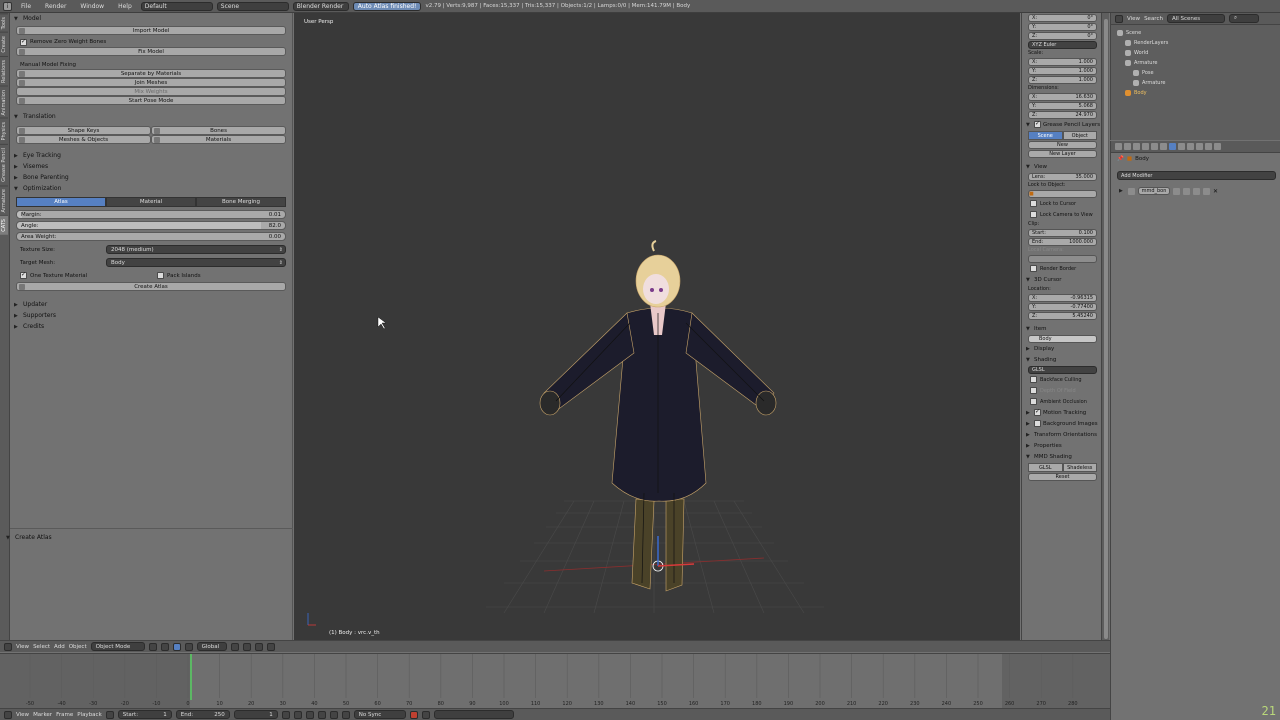 This screenshot has width=1280, height=720. Describe the element at coordinates (1061, 124) in the screenshot. I see `grease-pencil-header: ▼ Grease Pencil Layers` at that location.